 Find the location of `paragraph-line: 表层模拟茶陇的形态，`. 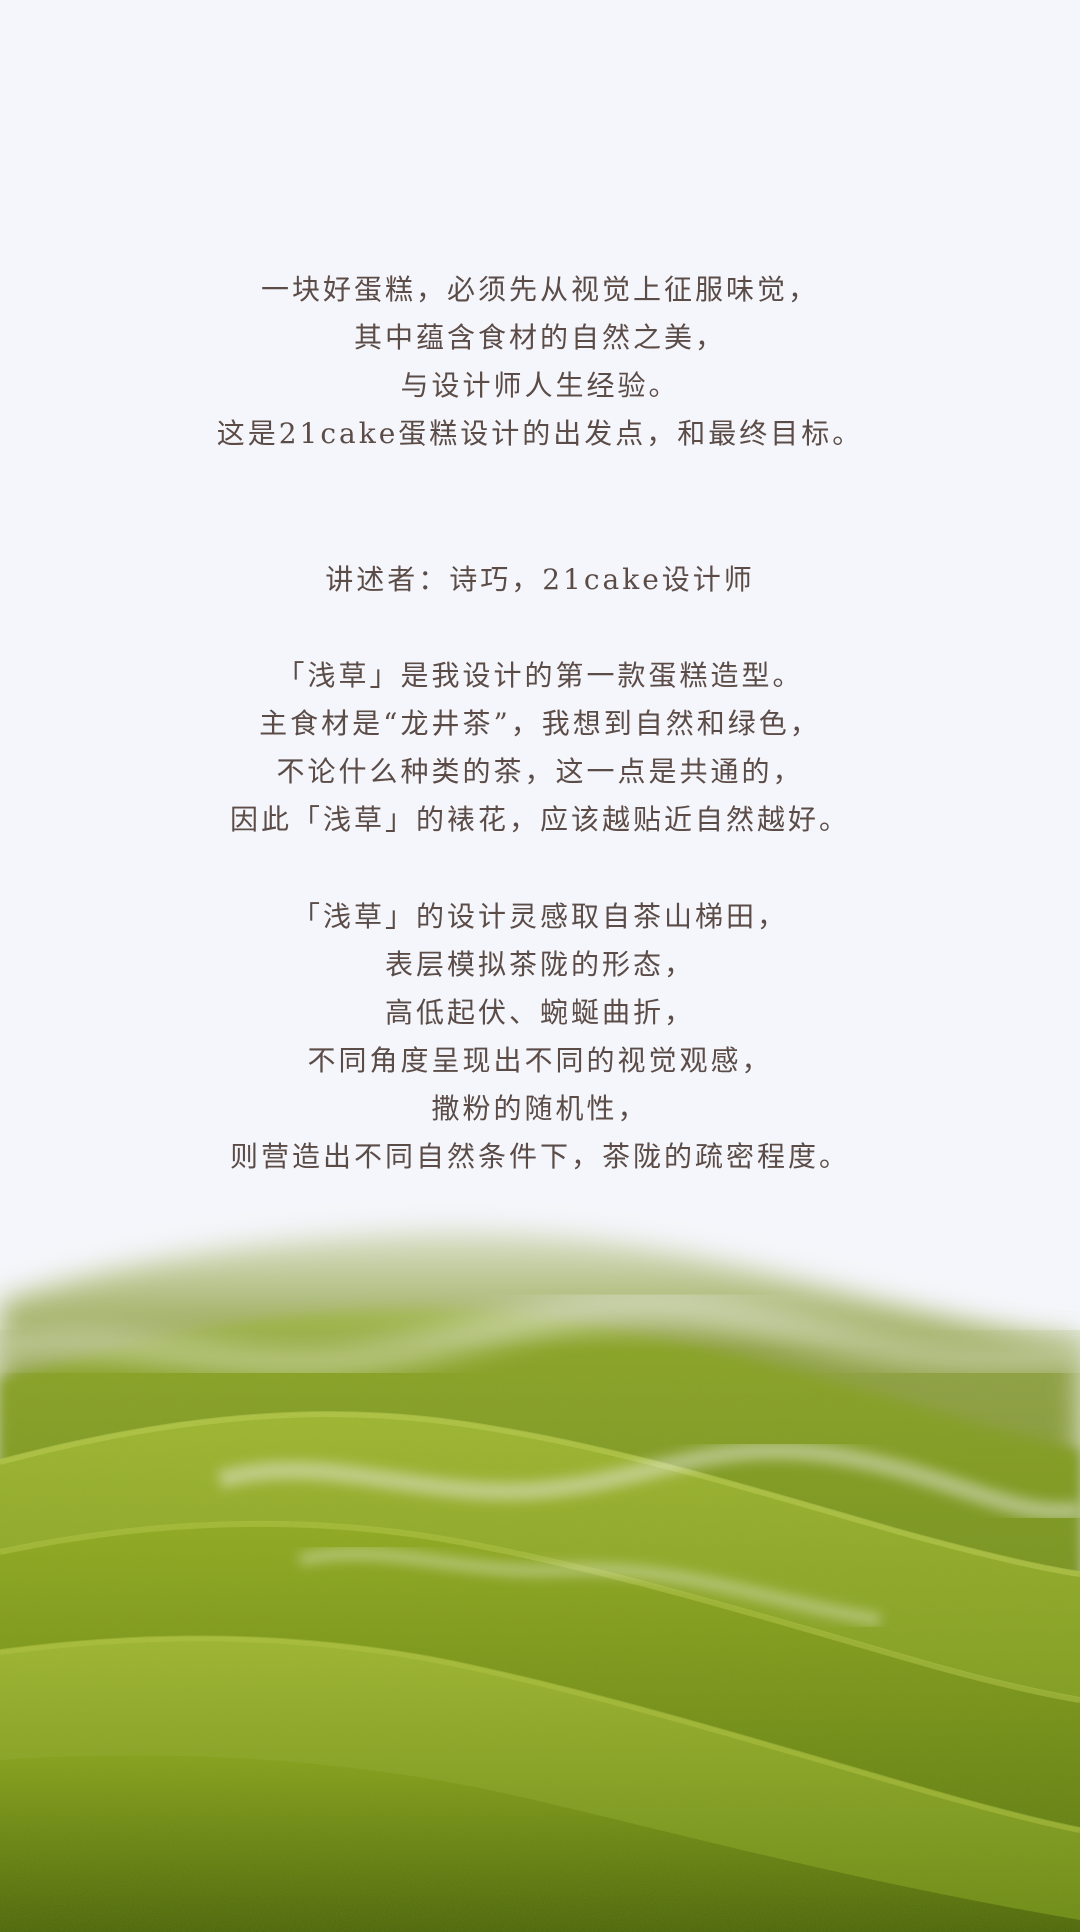

paragraph-line: 表层模拟茶陇的形态， is located at coordinates (539, 964).